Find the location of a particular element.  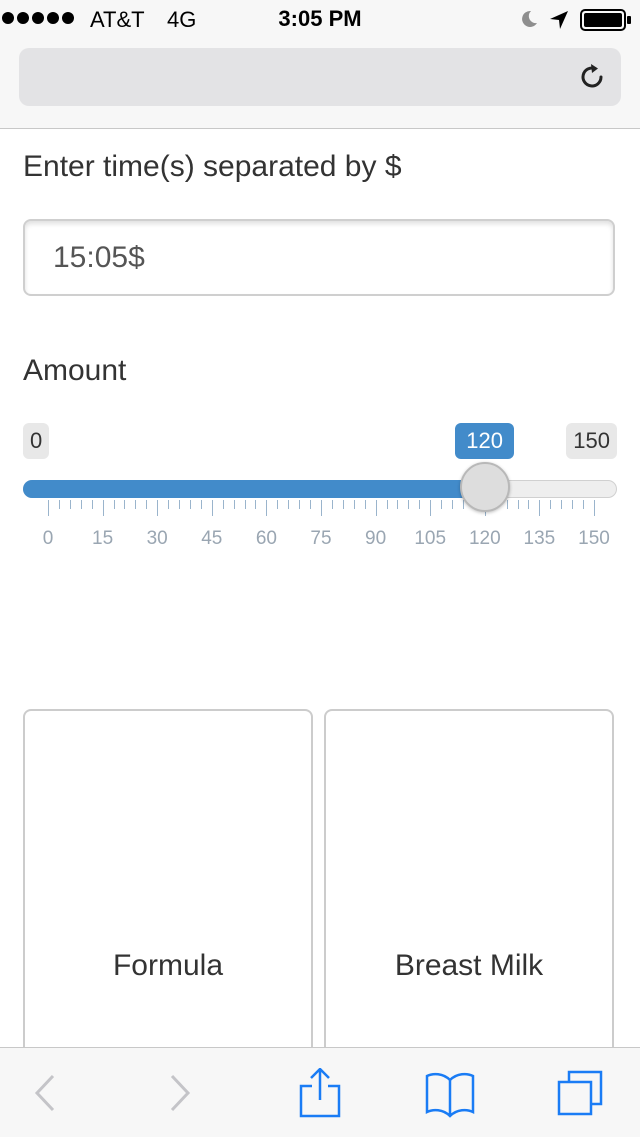

slider-tick-label: 15 is located at coordinates (103, 538).